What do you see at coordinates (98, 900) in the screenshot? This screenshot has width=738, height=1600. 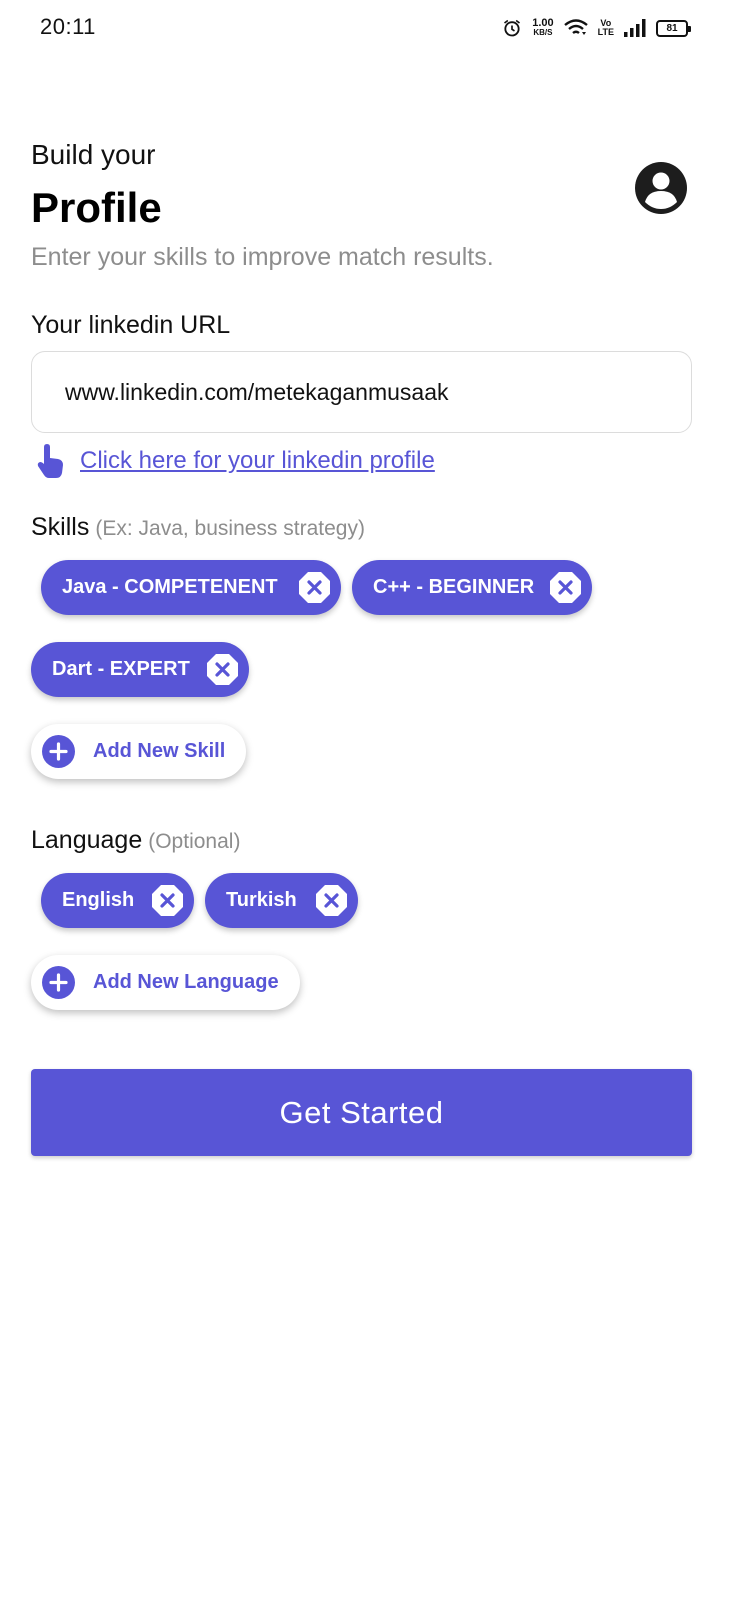 I see `language-chip-label: English` at bounding box center [98, 900].